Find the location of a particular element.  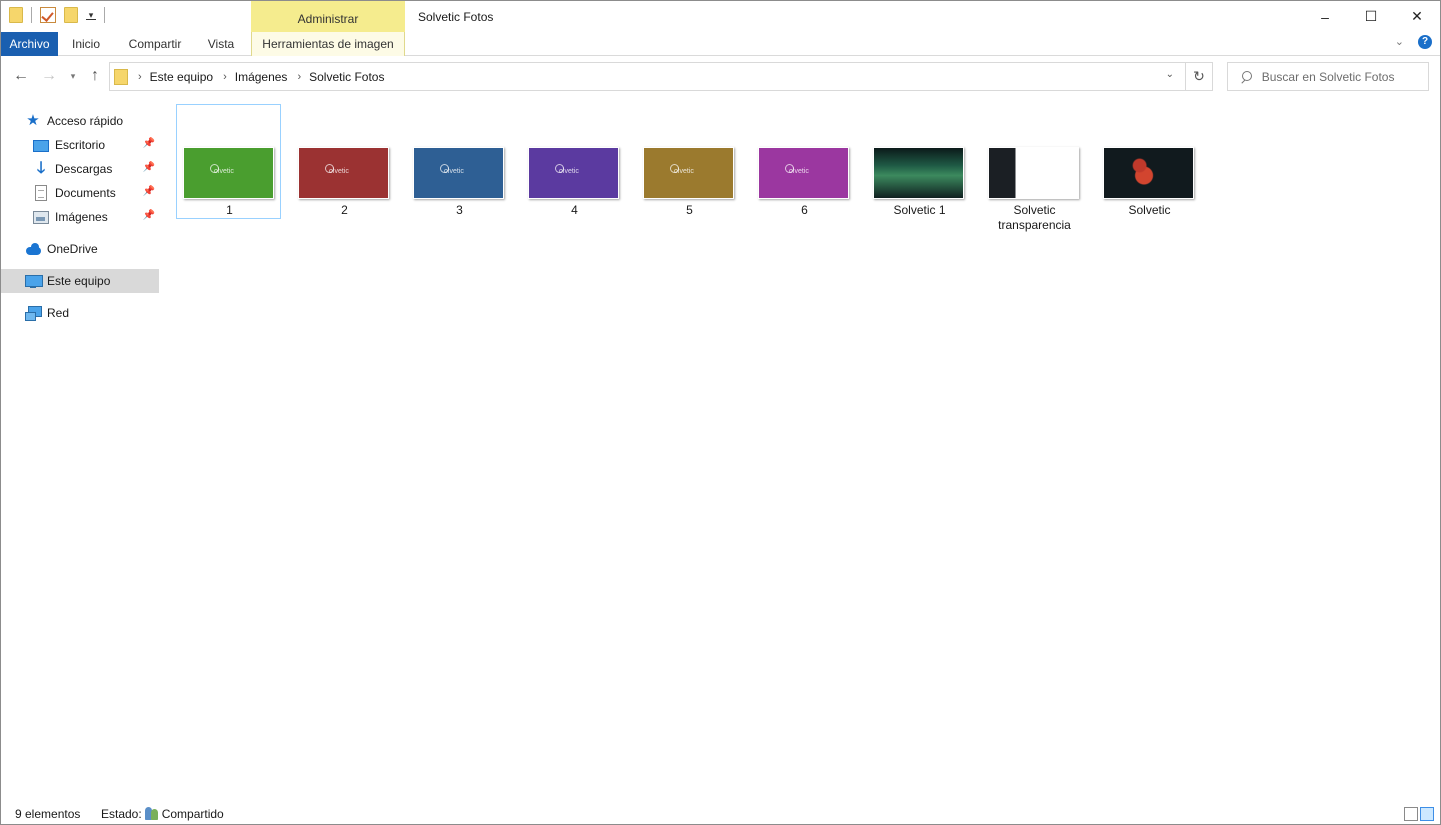

file-item: olvetic 6 is located at coordinates (803, 161).